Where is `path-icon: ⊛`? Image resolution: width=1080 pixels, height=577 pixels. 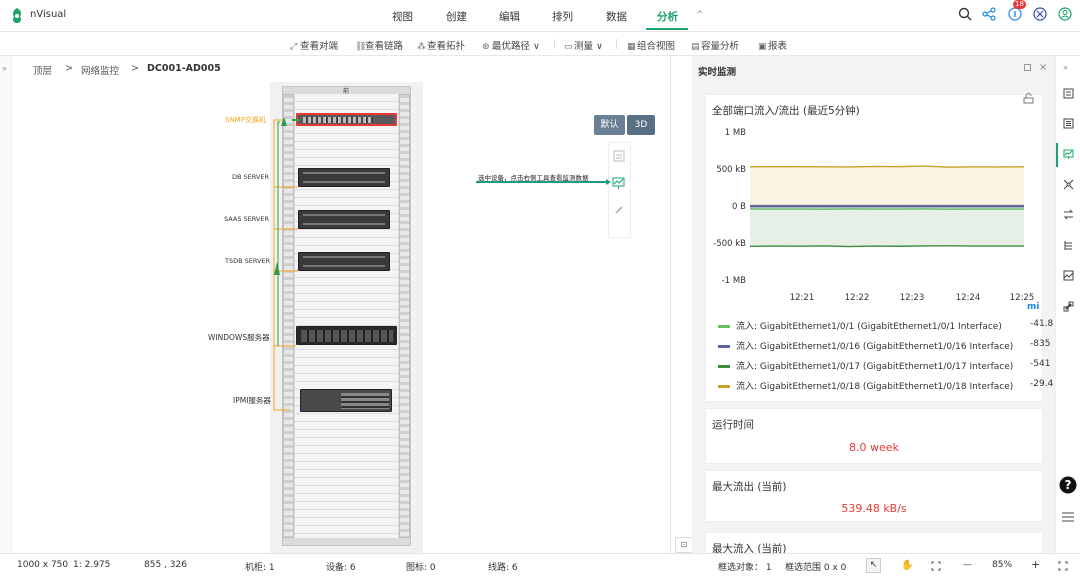 path-icon: ⊛ is located at coordinates (486, 47).